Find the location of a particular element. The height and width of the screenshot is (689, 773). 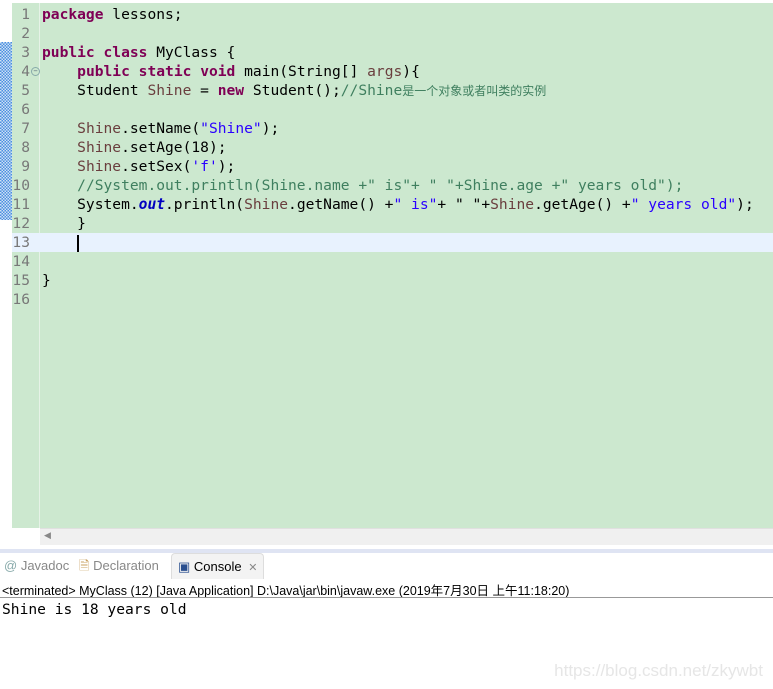

code-text: Shine.setName("Shine"); is located at coordinates (160, 128).